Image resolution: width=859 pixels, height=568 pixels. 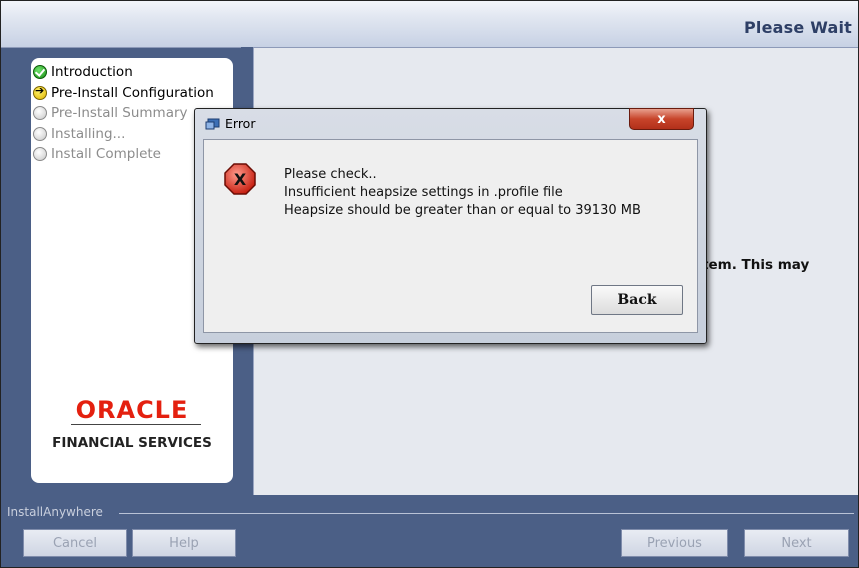 What do you see at coordinates (40, 92) in the screenshot?
I see `arrow-right-icon` at bounding box center [40, 92].